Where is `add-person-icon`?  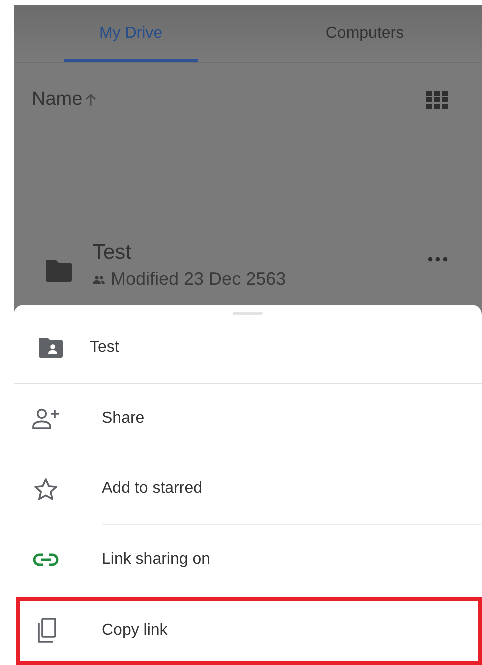 add-person-icon is located at coordinates (46, 419).